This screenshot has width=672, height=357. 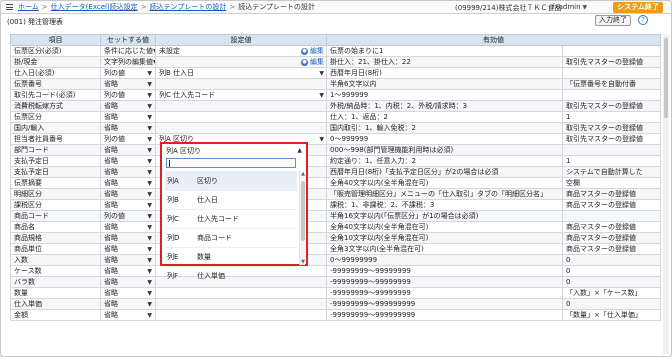 I want to click on row-item-name: 商品コード, so click(x=55, y=216).